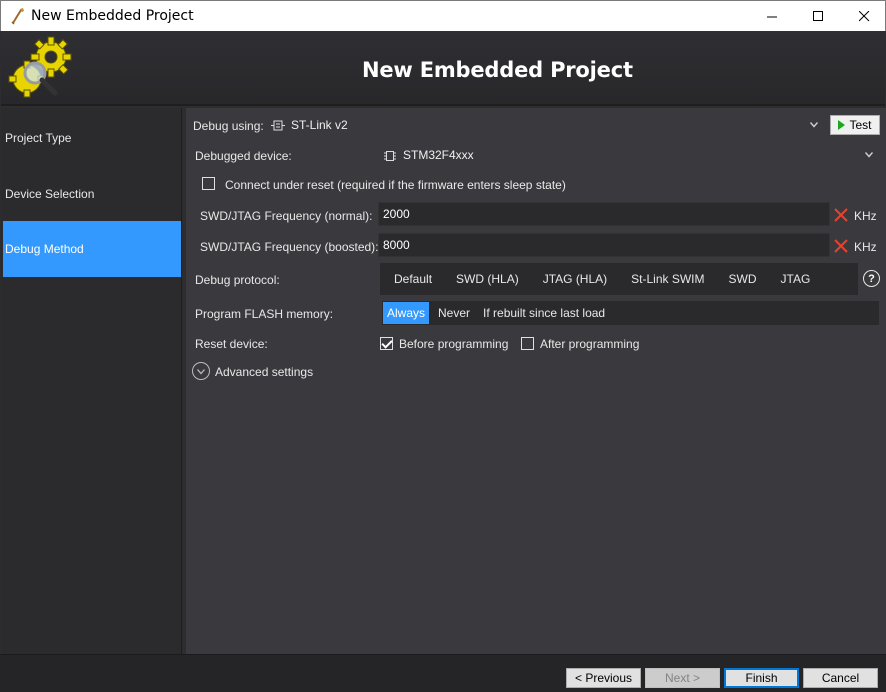 Image resolution: width=886 pixels, height=692 pixels. Describe the element at coordinates (840, 678) in the screenshot. I see `cancel-button: Cancel` at that location.